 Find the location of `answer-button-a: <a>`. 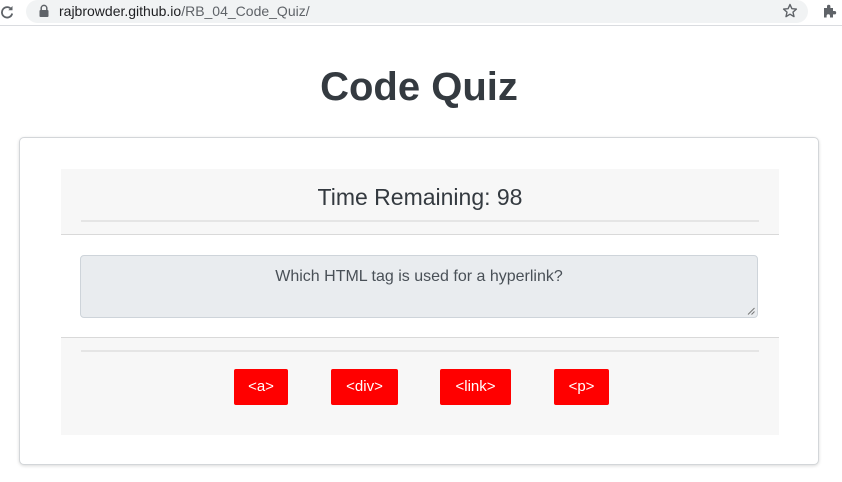

answer-button-a: <a> is located at coordinates (261, 387).